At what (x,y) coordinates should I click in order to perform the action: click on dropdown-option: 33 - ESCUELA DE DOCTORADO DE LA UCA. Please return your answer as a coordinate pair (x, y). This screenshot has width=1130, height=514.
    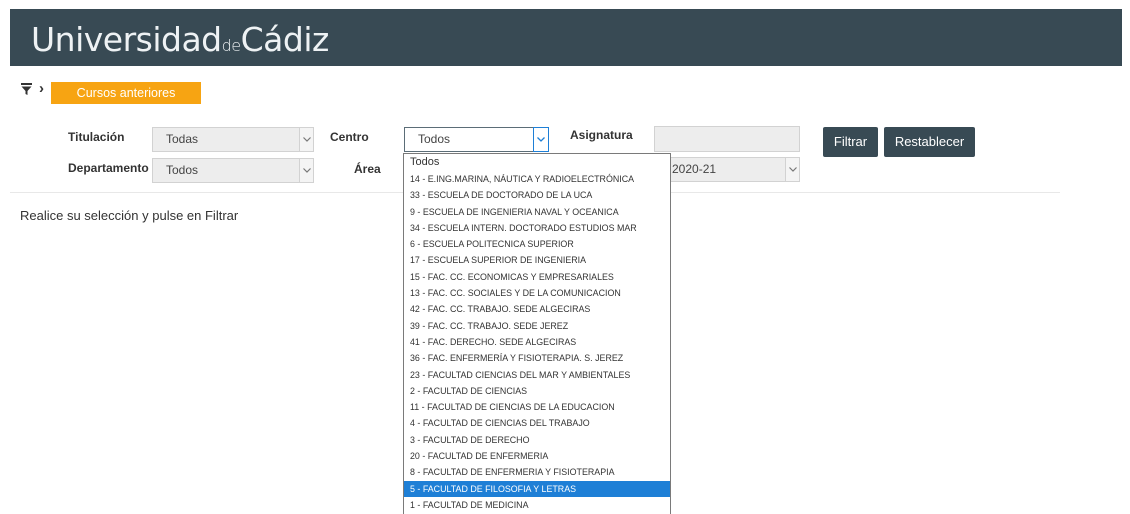
    Looking at the image, I should click on (537, 195).